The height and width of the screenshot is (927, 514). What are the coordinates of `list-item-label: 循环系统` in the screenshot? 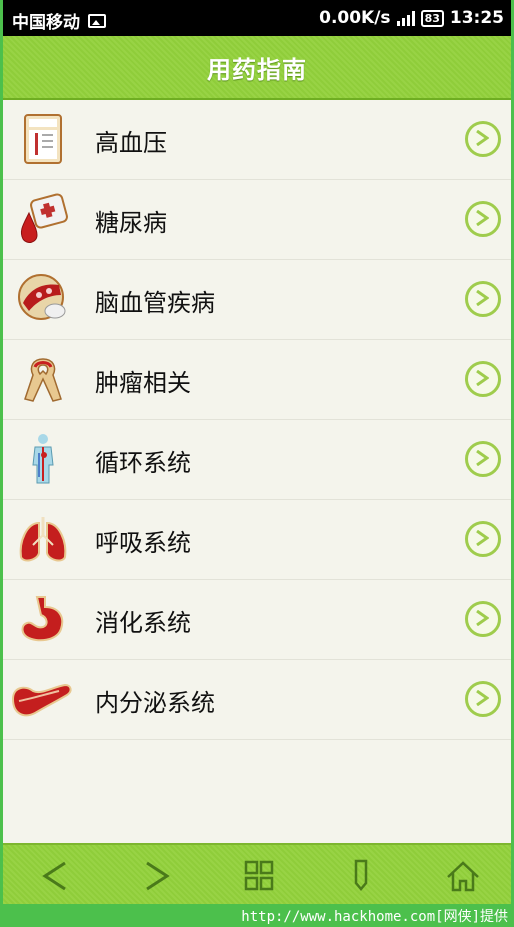 It's located at (143, 463).